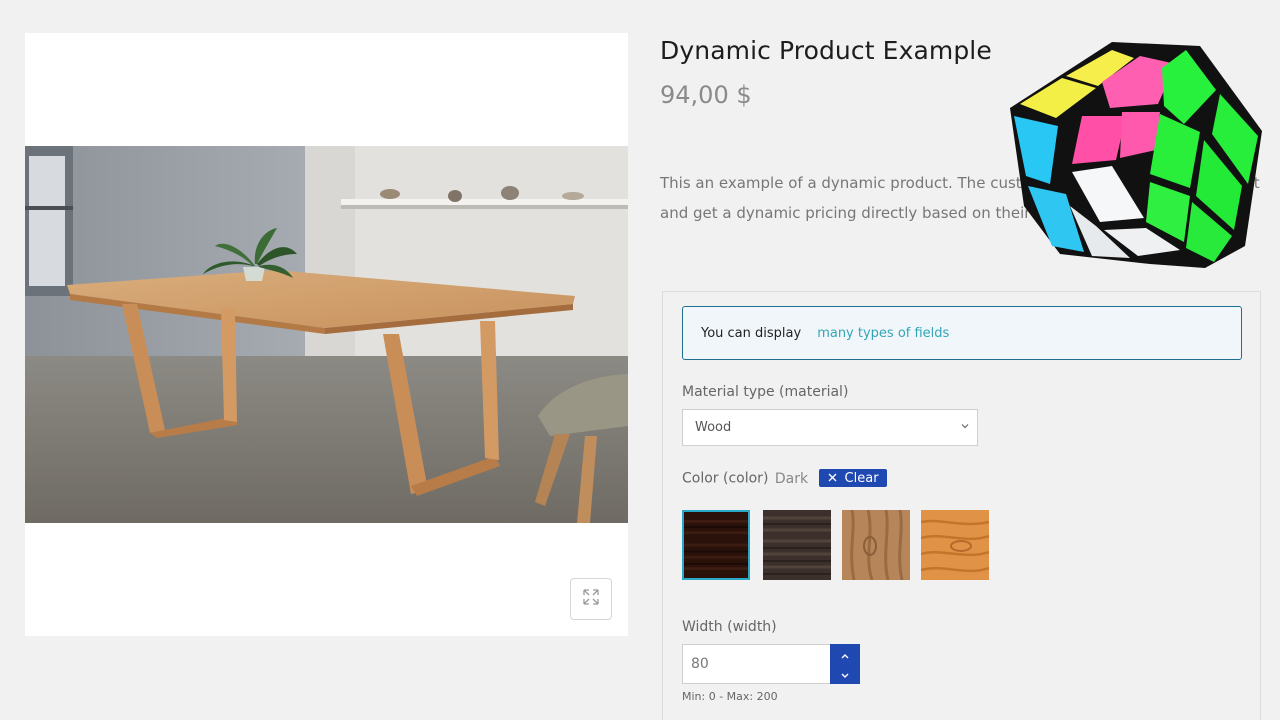  I want to click on product-title: Dynamic Product Example, so click(826, 50).